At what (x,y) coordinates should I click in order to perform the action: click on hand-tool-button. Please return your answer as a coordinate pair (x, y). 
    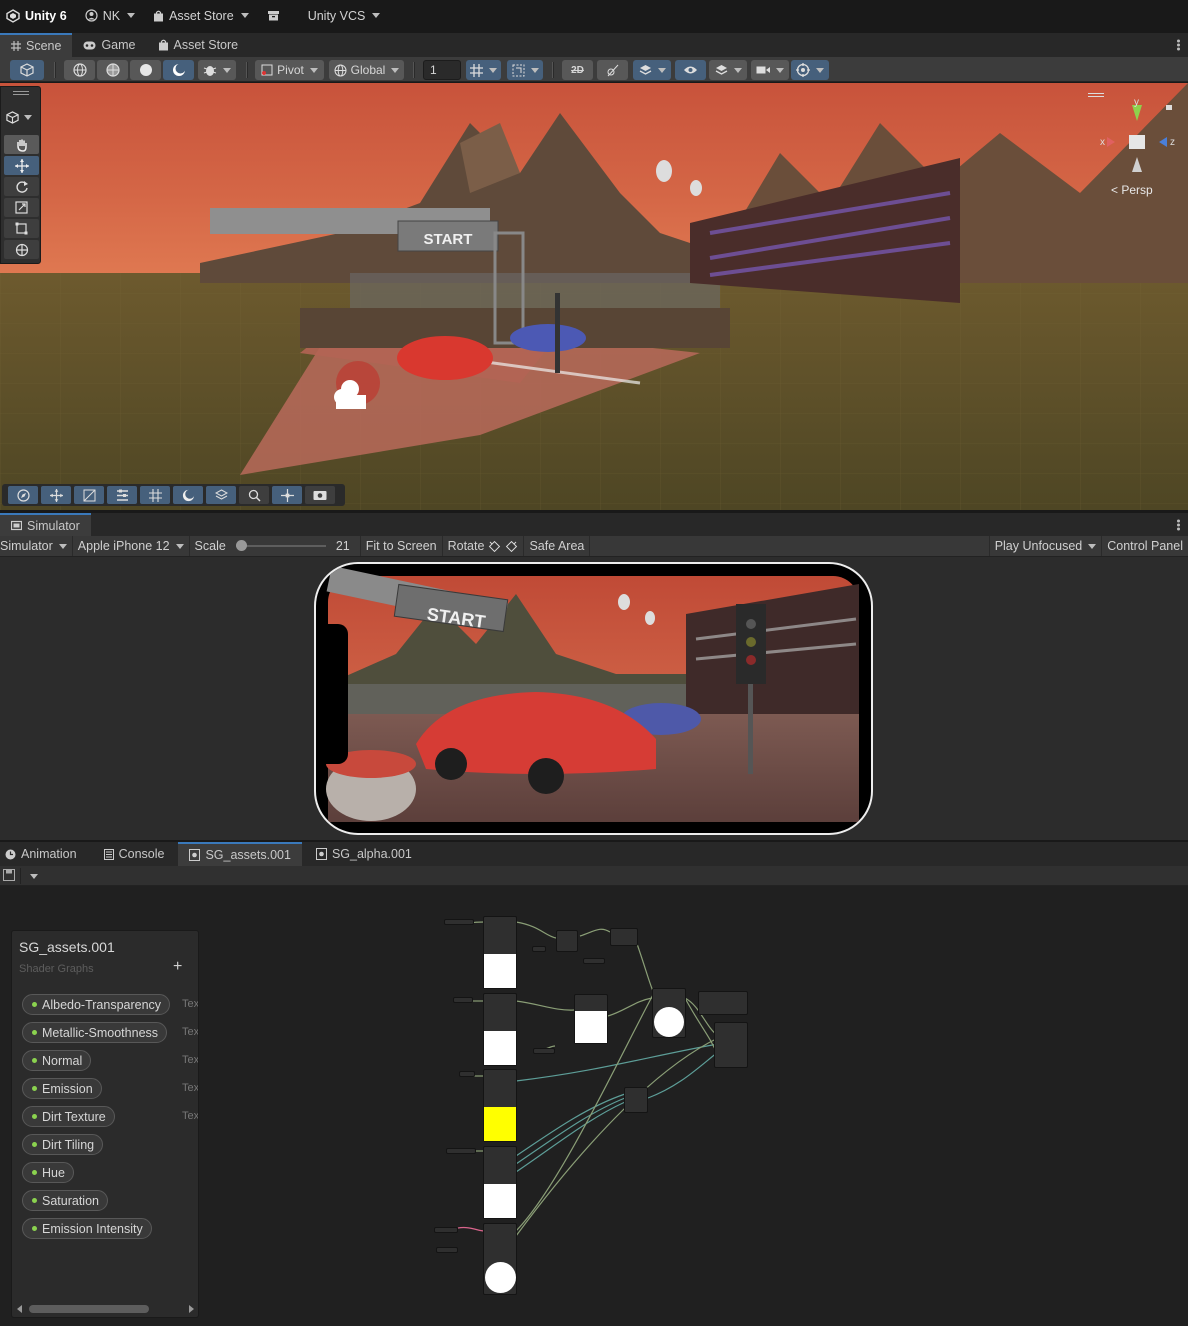
    Looking at the image, I should click on (21, 144).